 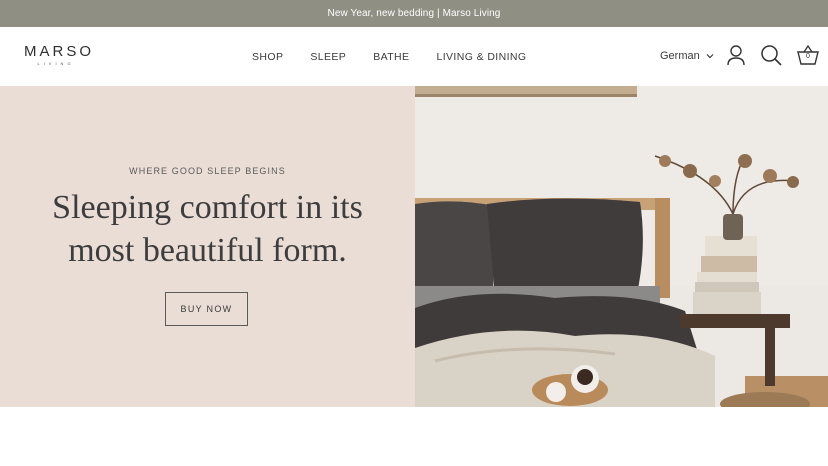 I want to click on basket-icon: 0, so click(x=808, y=55).